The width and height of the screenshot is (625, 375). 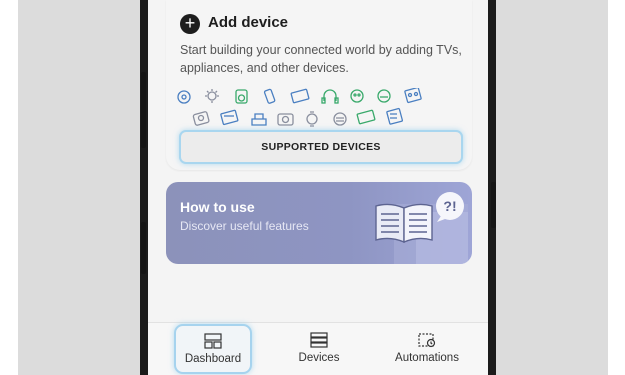 I want to click on volume-button, so click(x=143, y=110).